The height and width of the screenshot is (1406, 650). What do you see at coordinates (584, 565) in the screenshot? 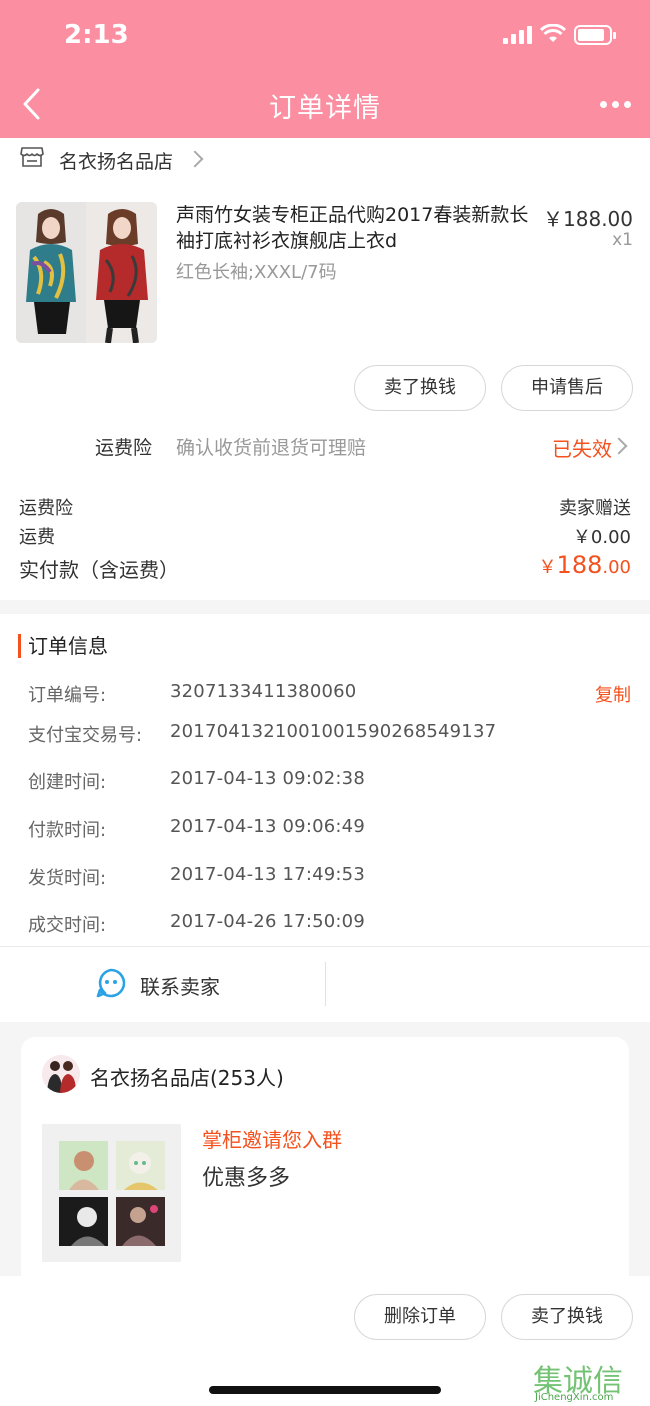
I see `total-amount: ￥188.00` at bounding box center [584, 565].